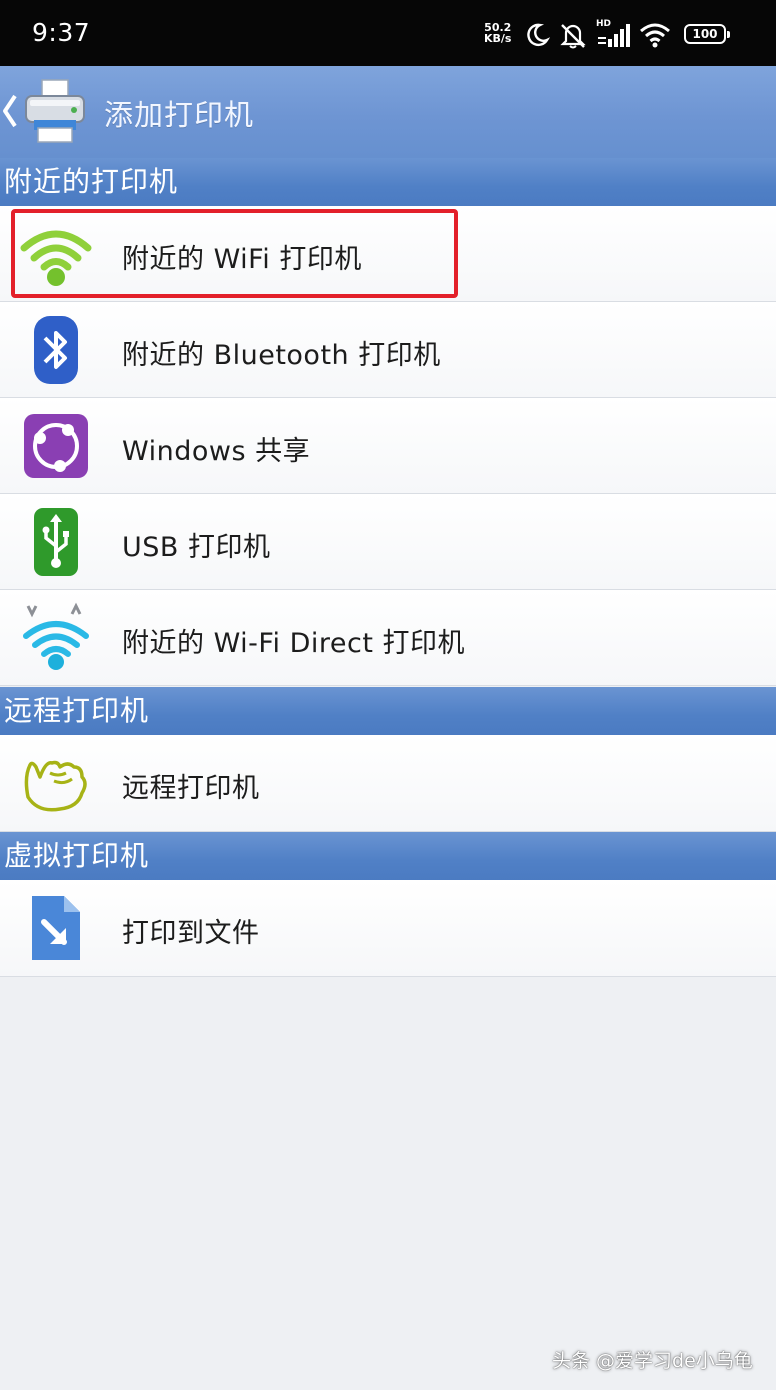 This screenshot has height=1390, width=776. I want to click on wifi-status-icon, so click(655, 35).